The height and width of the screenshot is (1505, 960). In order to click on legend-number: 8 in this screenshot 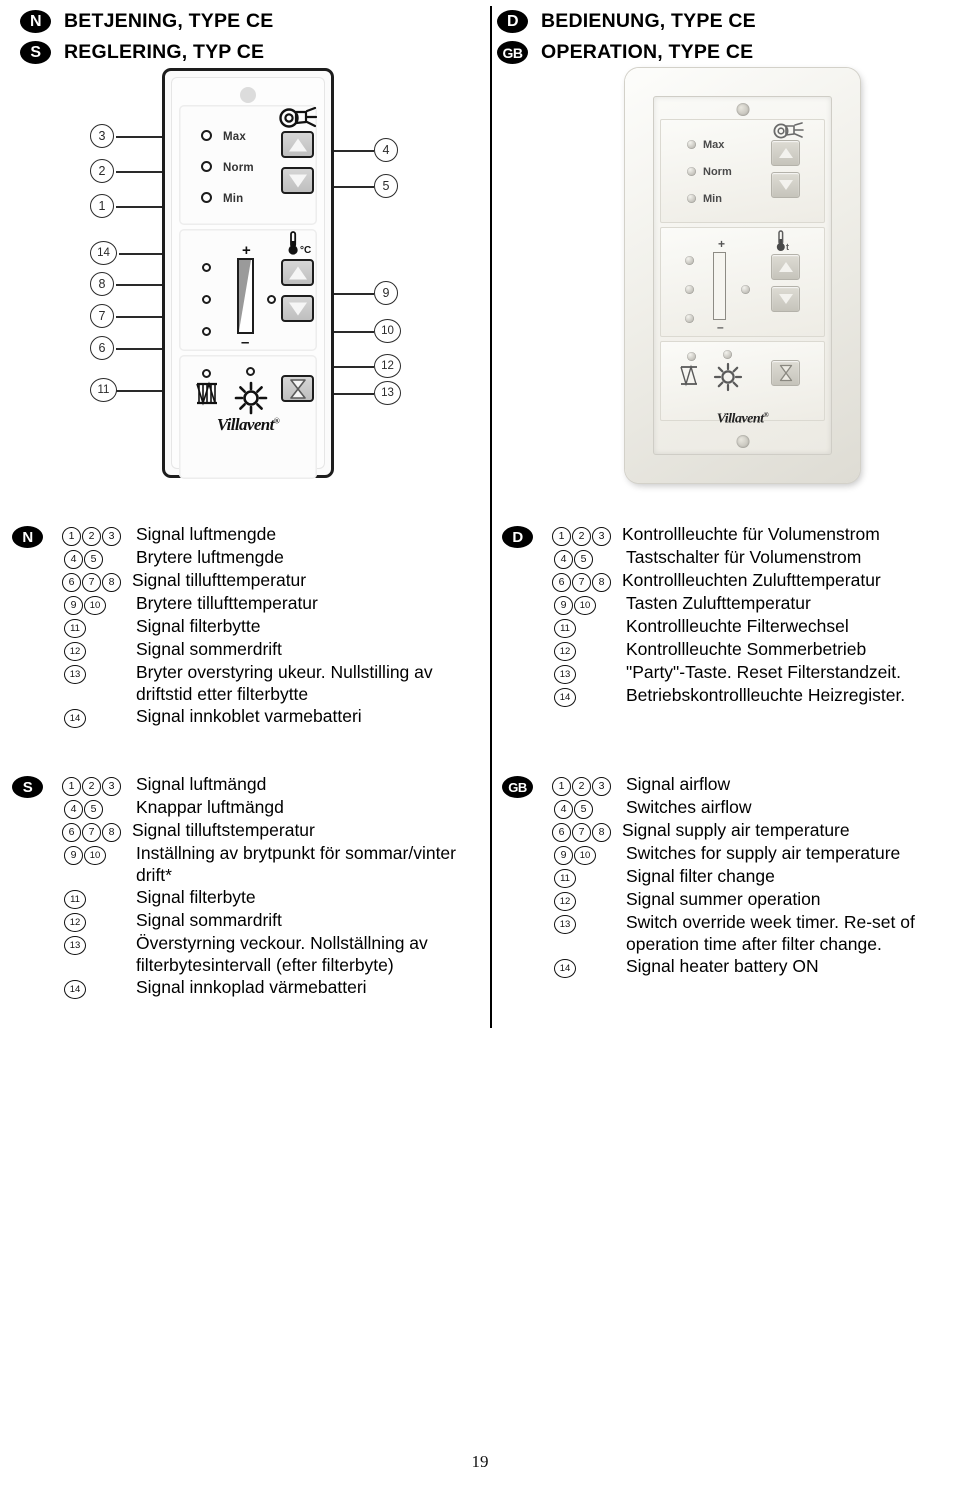, I will do `click(601, 832)`.